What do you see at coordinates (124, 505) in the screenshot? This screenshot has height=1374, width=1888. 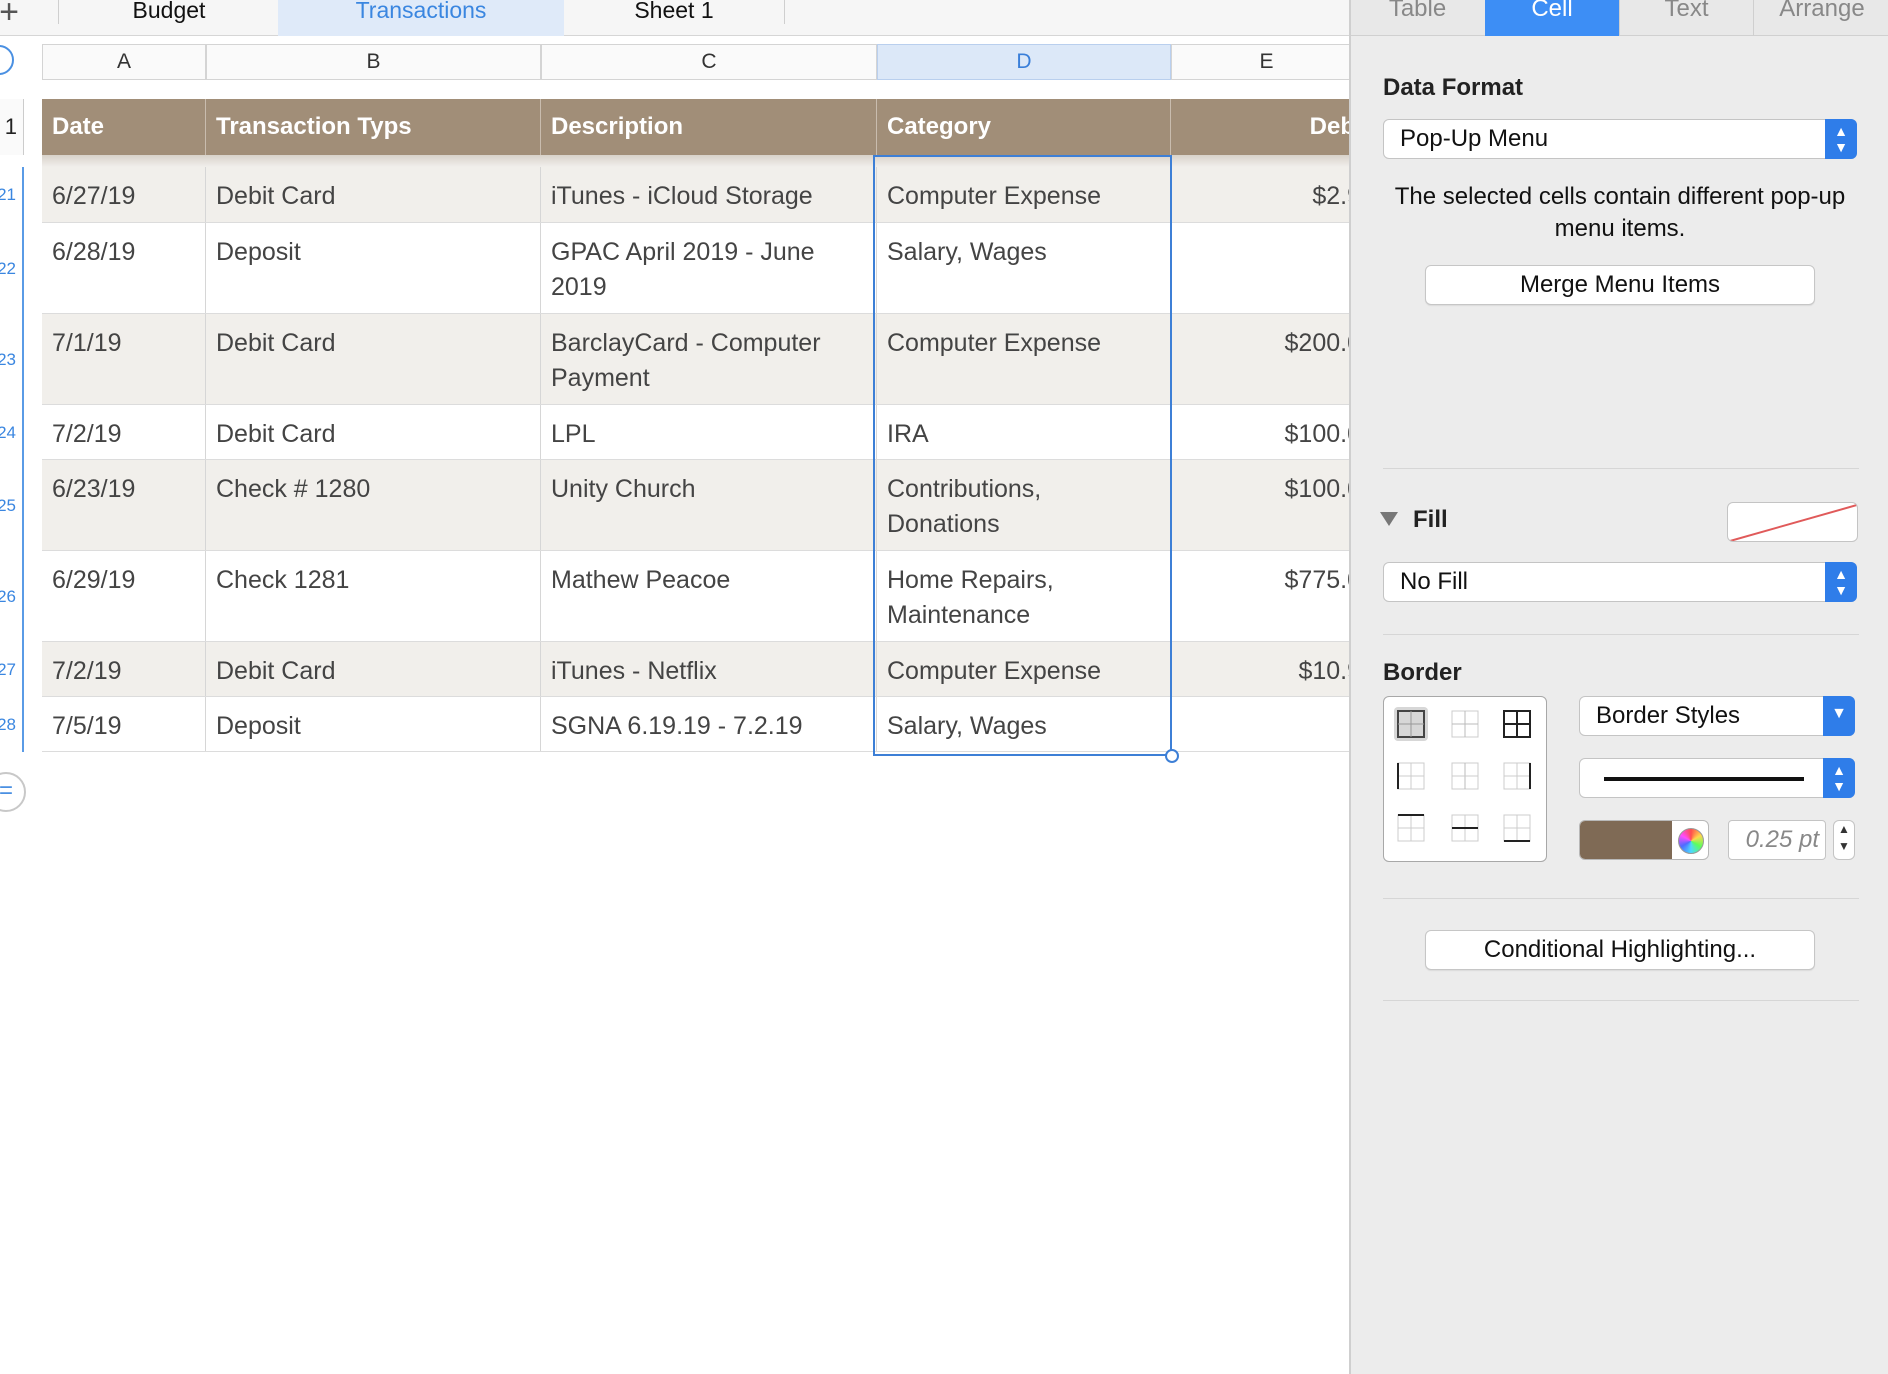 I see `cell-date: 6/23/19` at bounding box center [124, 505].